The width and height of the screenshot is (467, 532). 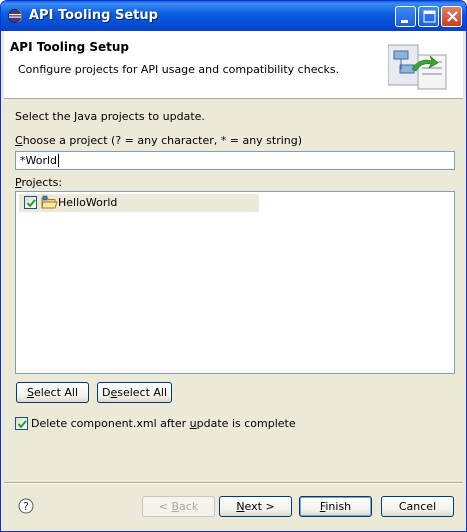 What do you see at coordinates (142, 392) in the screenshot?
I see `button-label-rest: select All` at bounding box center [142, 392].